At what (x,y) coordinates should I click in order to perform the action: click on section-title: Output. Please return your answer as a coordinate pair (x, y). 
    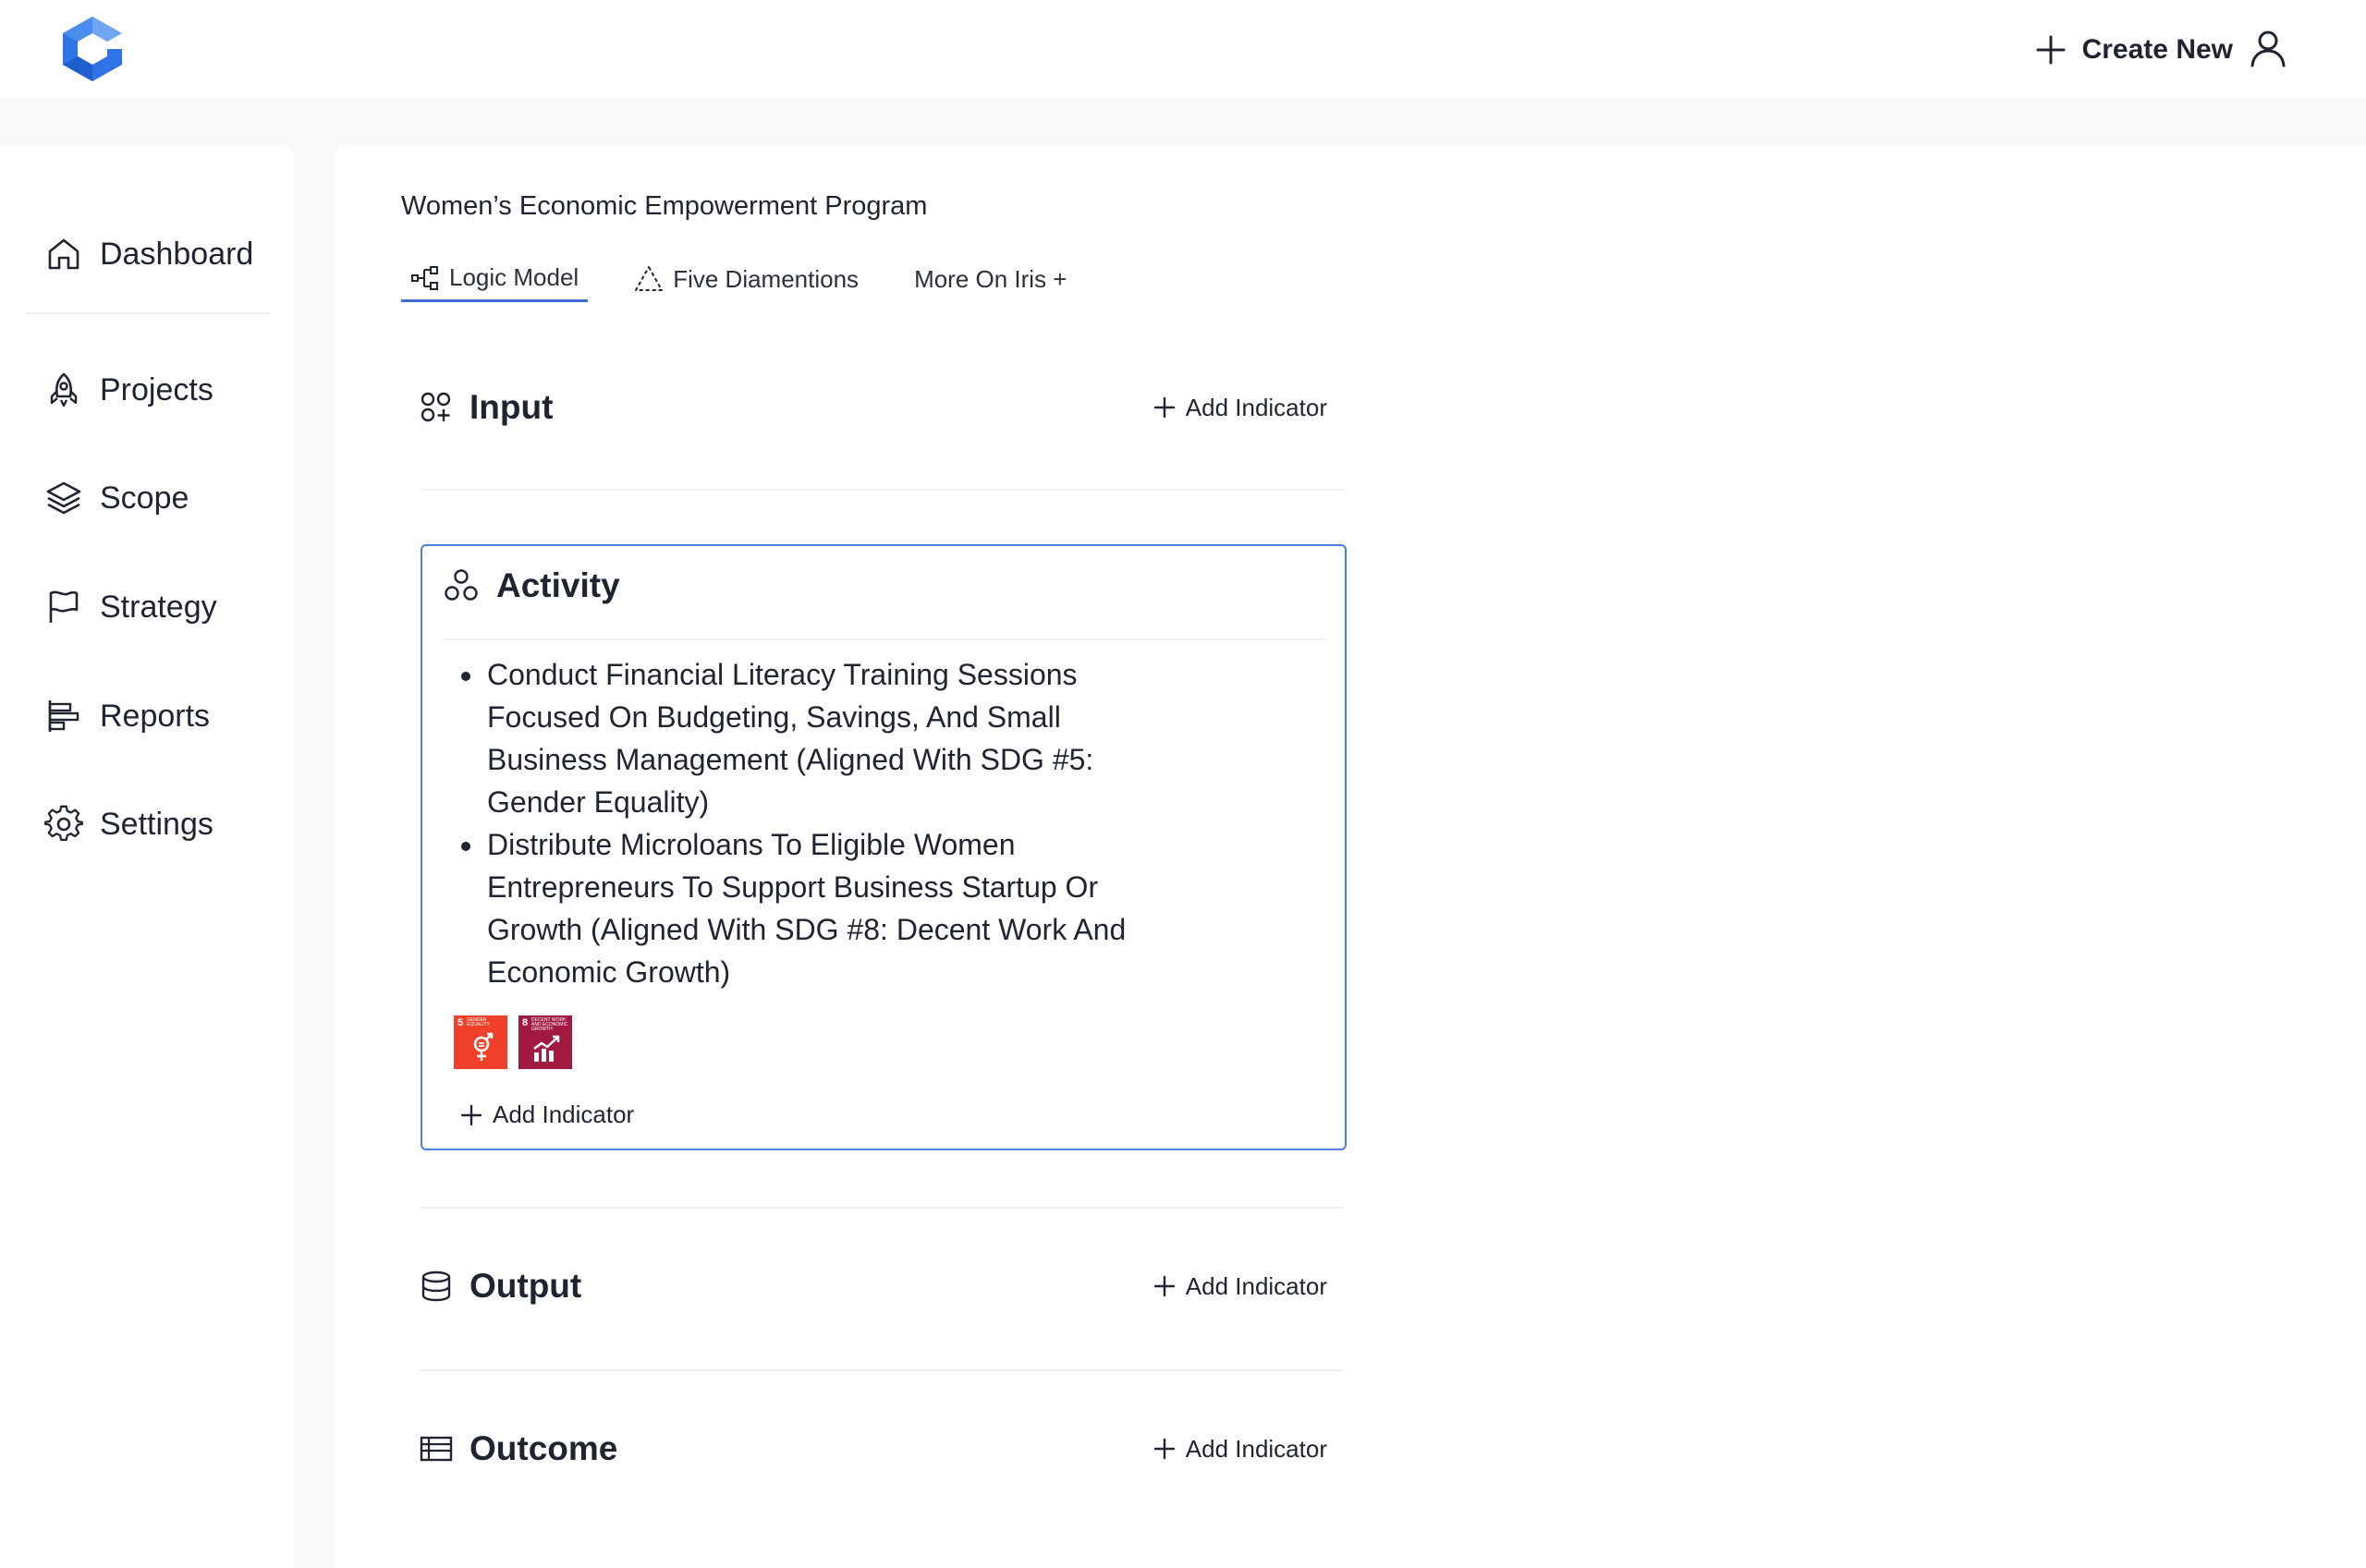
    Looking at the image, I should click on (526, 1286).